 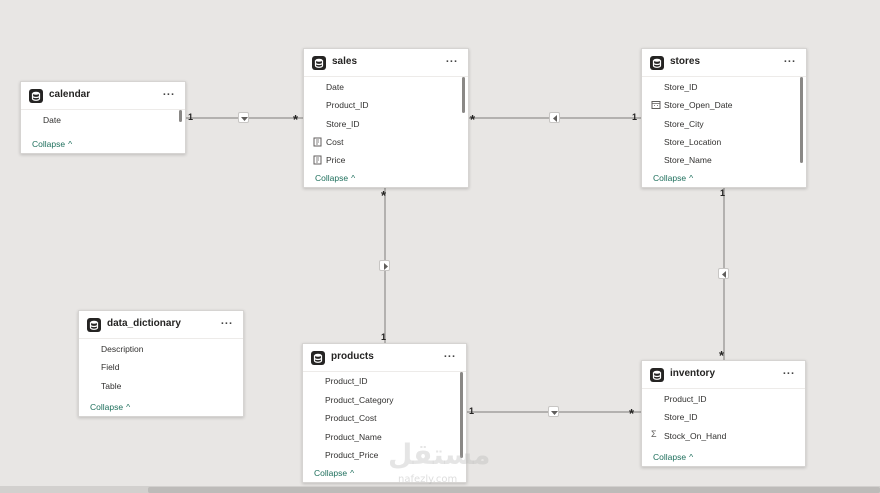 What do you see at coordinates (554, 117) in the screenshot?
I see `filter-direction-sales-stores` at bounding box center [554, 117].